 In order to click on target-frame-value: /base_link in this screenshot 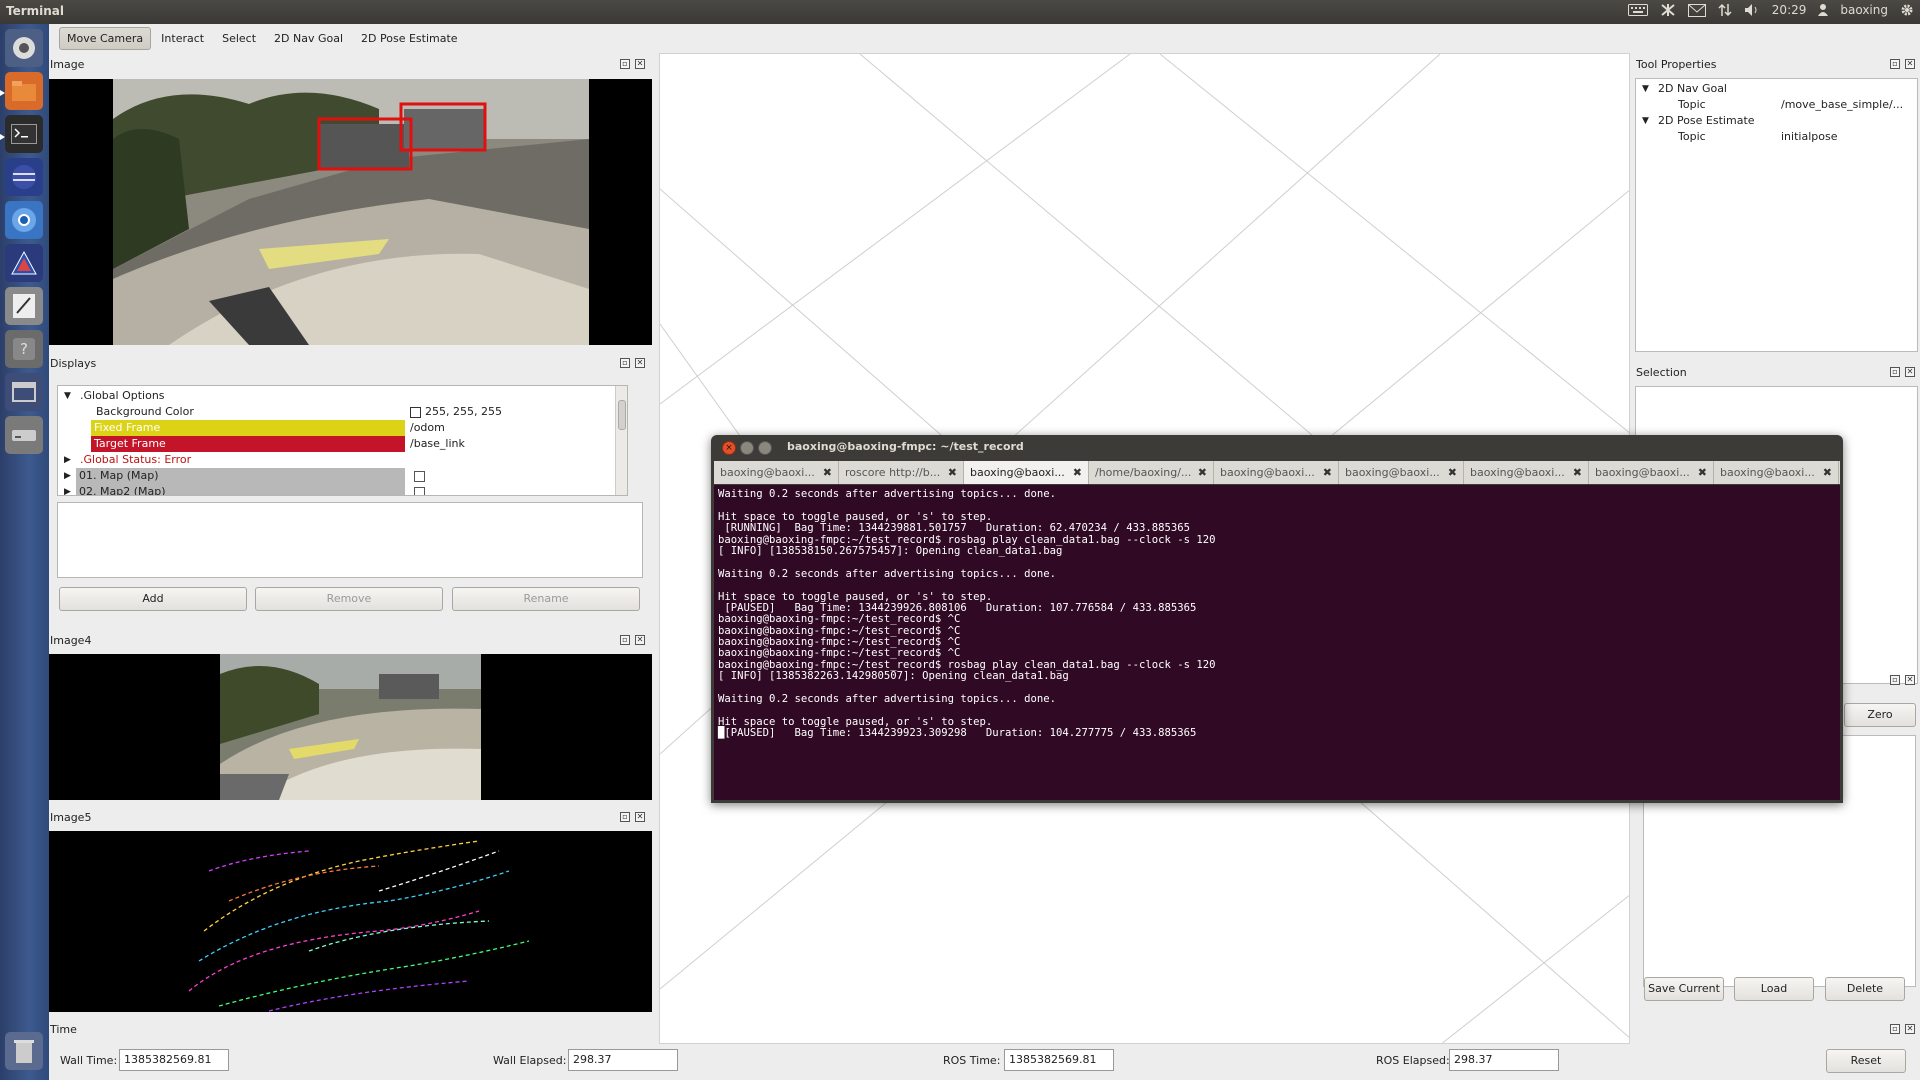, I will do `click(437, 444)`.